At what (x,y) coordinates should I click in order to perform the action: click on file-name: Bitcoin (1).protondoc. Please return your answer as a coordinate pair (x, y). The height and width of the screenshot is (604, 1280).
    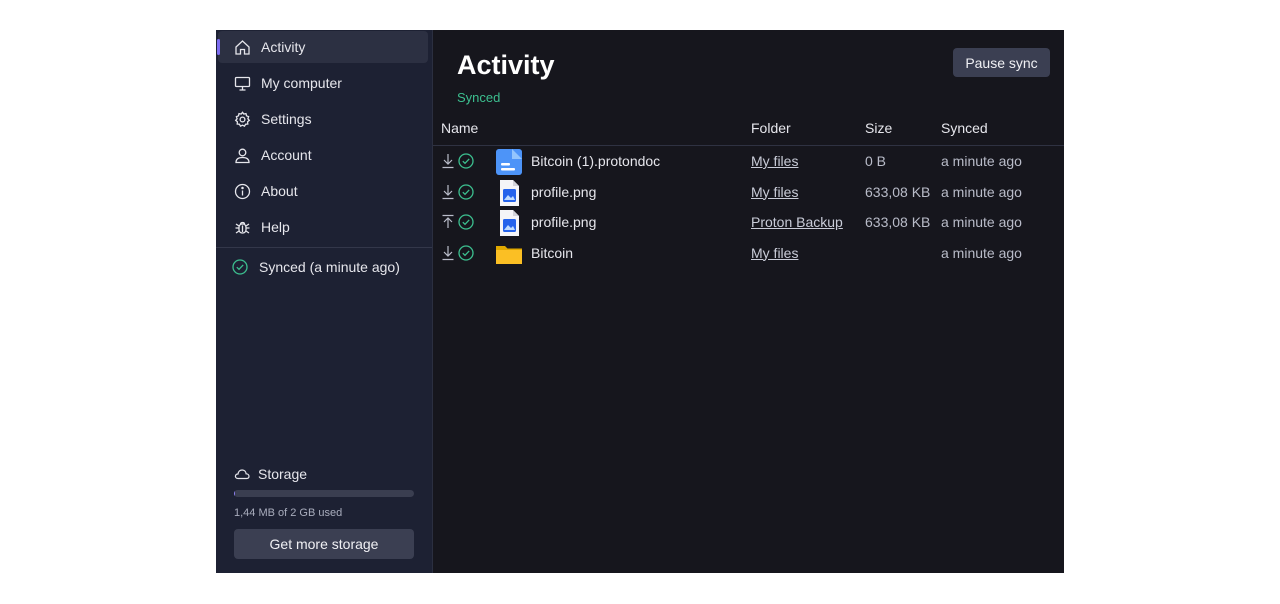
    Looking at the image, I should click on (596, 161).